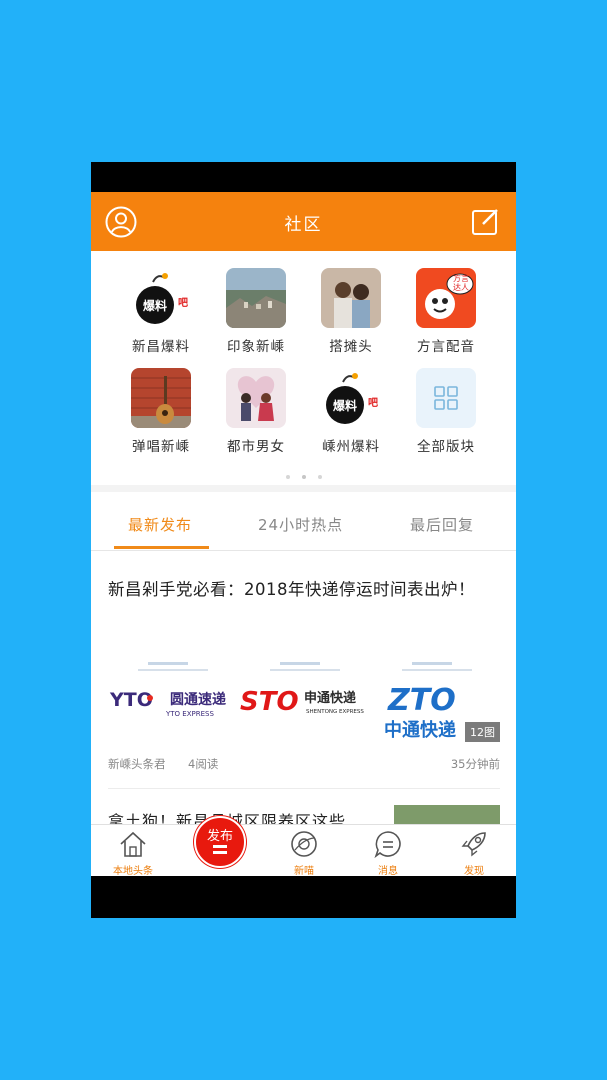 The image size is (607, 1080). What do you see at coordinates (189, 714) in the screenshot?
I see `svg-text: YTO EXPRESS` at bounding box center [189, 714].